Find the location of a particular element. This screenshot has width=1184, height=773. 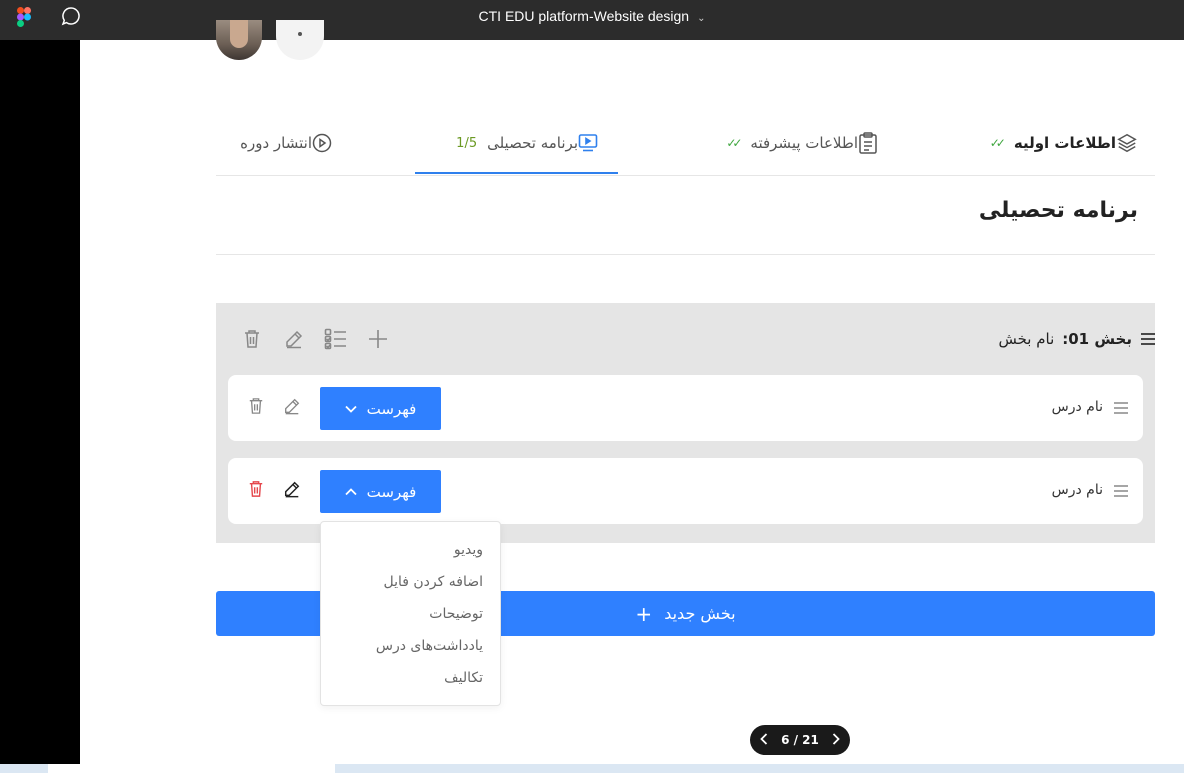

chevron-left-icon is located at coordinates (764, 738).